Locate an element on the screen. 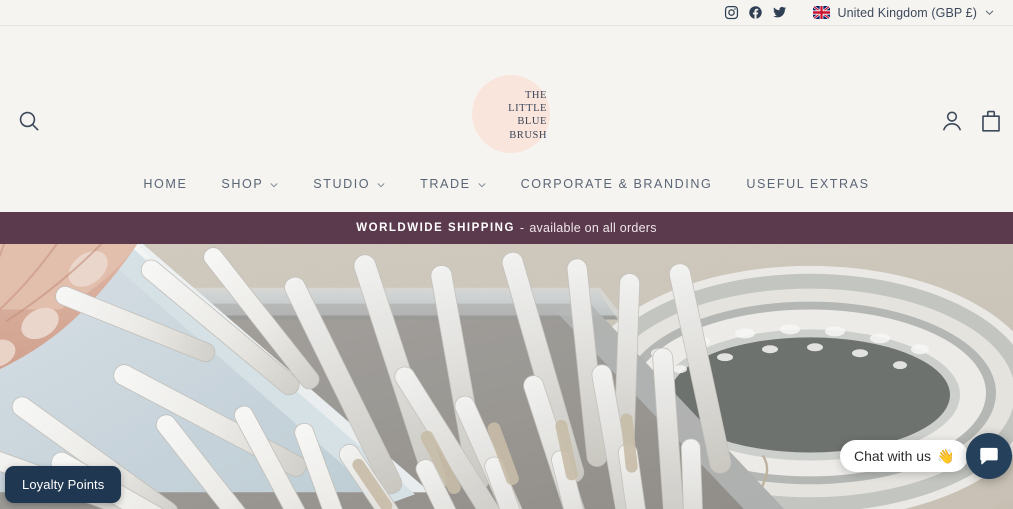 This screenshot has width=1013, height=509. chat-prompt-label: Chat with us is located at coordinates (893, 456).